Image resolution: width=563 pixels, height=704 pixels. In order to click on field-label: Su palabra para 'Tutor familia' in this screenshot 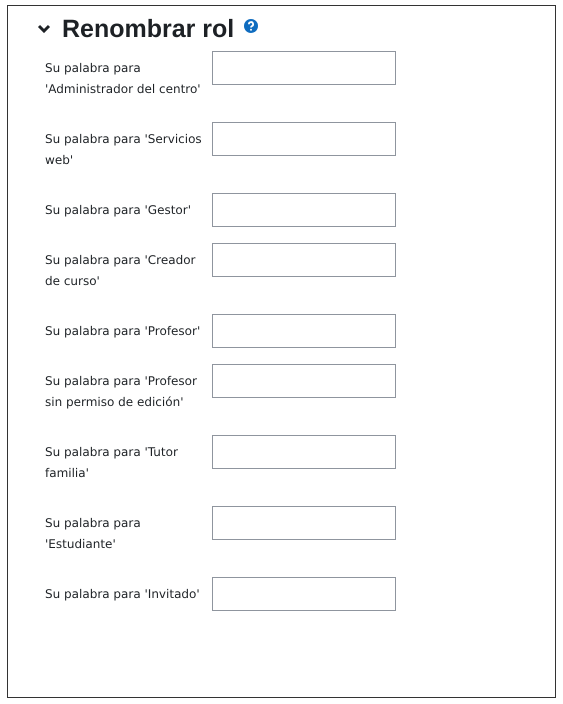, I will do `click(112, 463)`.